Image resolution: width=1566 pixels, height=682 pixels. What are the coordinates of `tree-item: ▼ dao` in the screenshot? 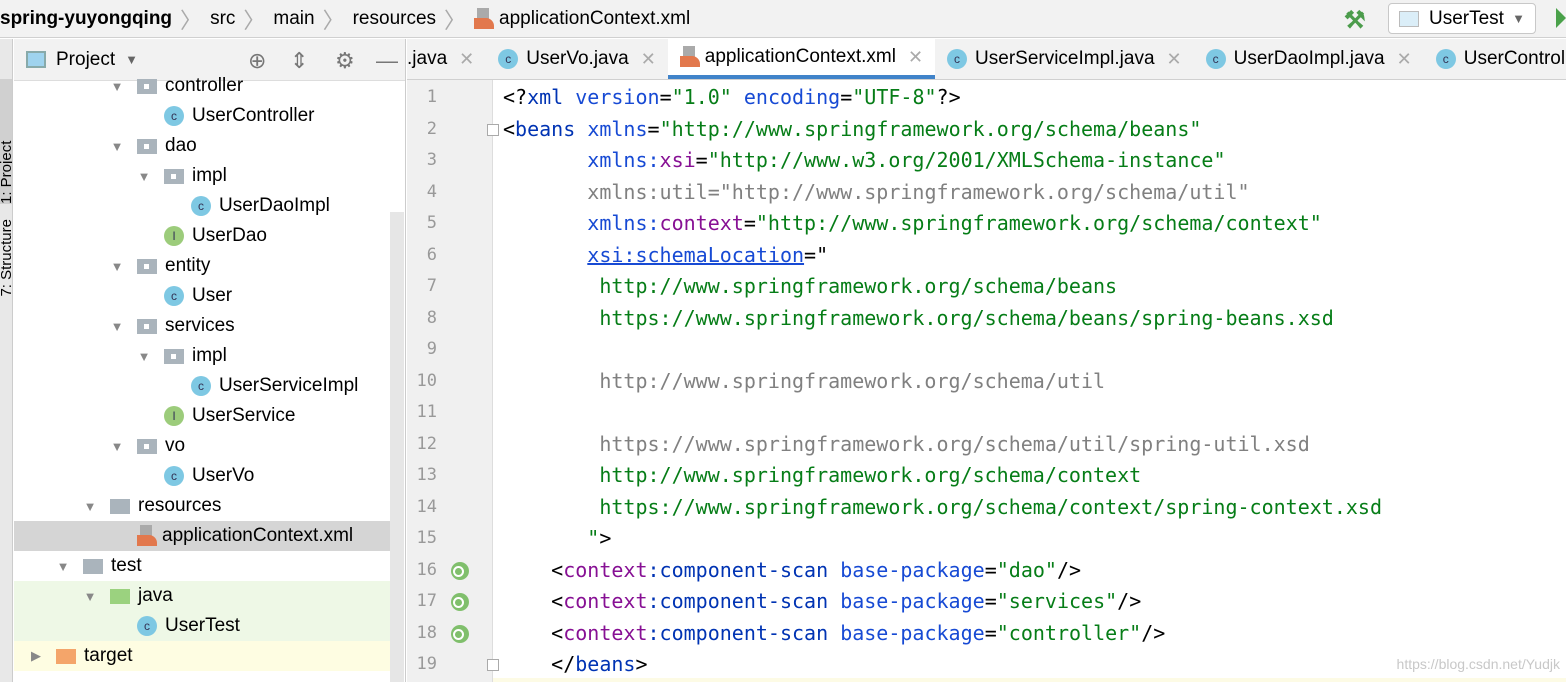 It's located at (202, 146).